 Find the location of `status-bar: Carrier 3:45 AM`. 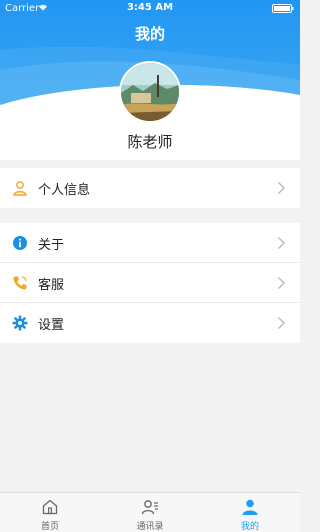

status-bar: Carrier 3:45 AM is located at coordinates (150, 9).